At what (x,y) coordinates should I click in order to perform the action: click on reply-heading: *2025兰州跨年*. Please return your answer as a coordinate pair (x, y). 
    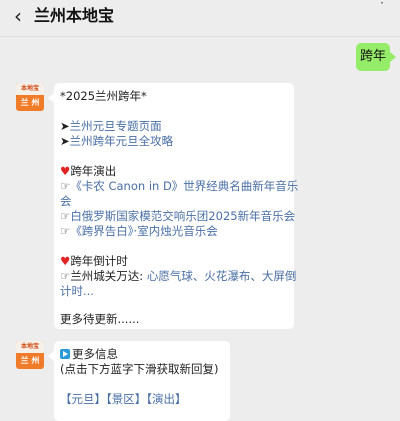
    Looking at the image, I should click on (103, 96).